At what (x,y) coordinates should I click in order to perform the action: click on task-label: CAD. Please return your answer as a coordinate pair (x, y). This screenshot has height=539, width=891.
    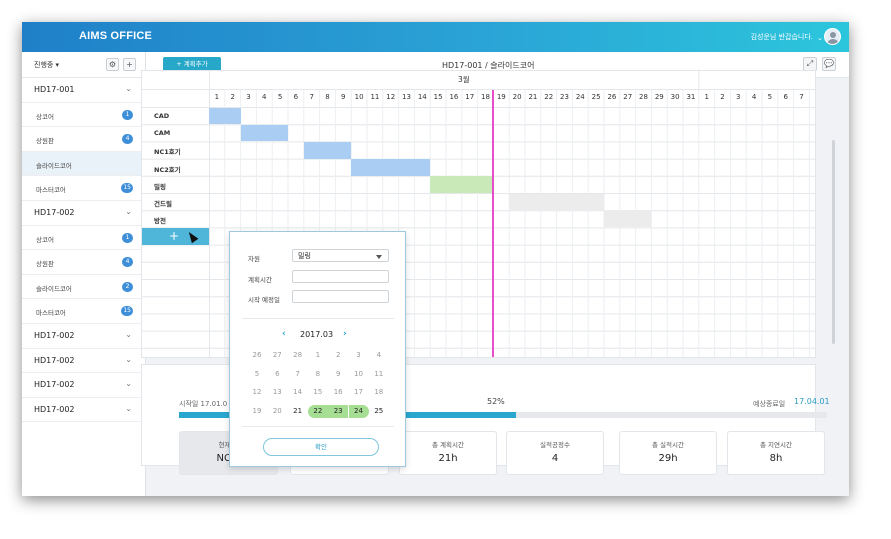
    Looking at the image, I should click on (162, 116).